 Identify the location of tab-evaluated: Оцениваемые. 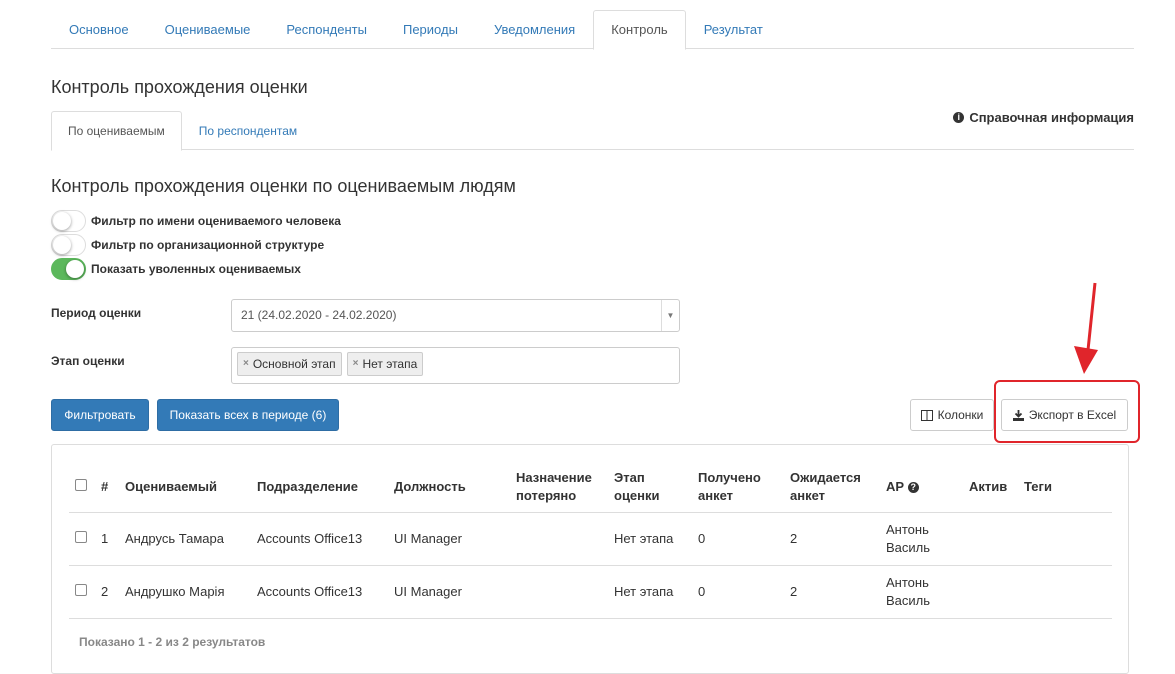
(208, 29).